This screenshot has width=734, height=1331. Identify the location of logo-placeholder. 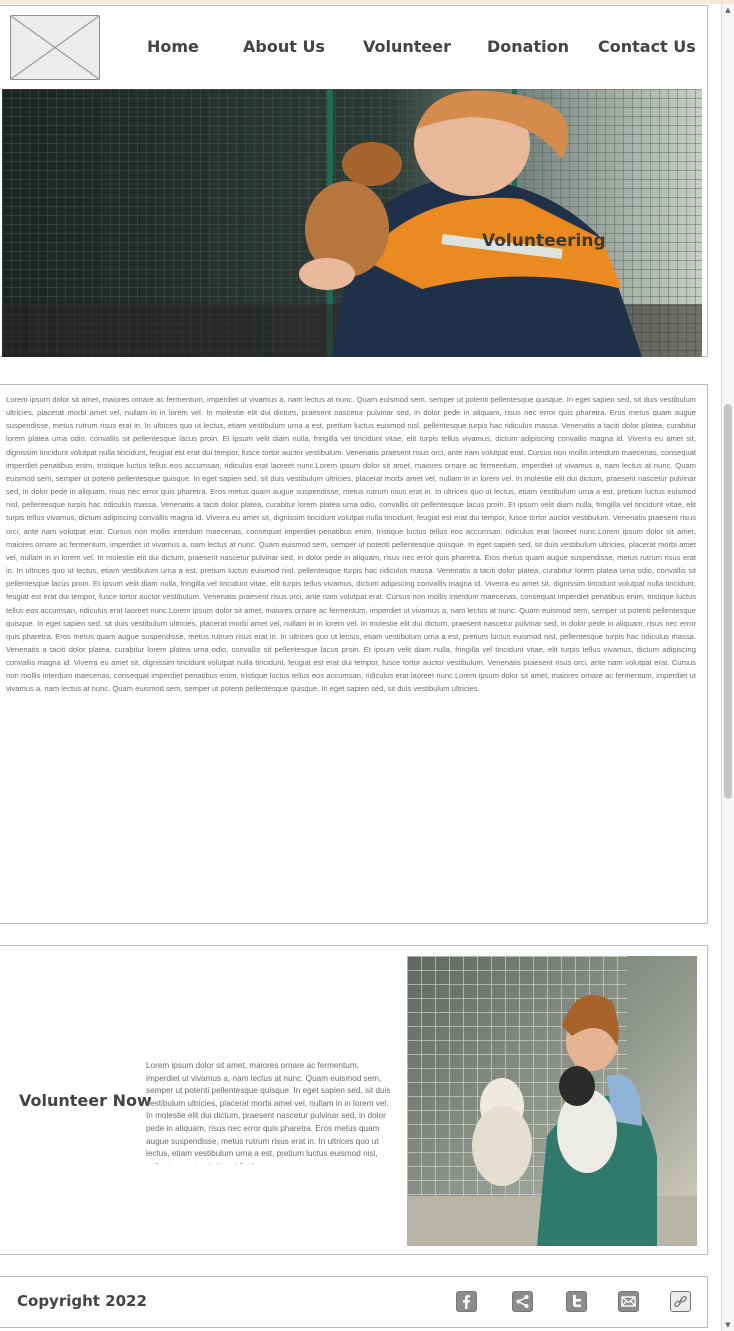
(55, 47).